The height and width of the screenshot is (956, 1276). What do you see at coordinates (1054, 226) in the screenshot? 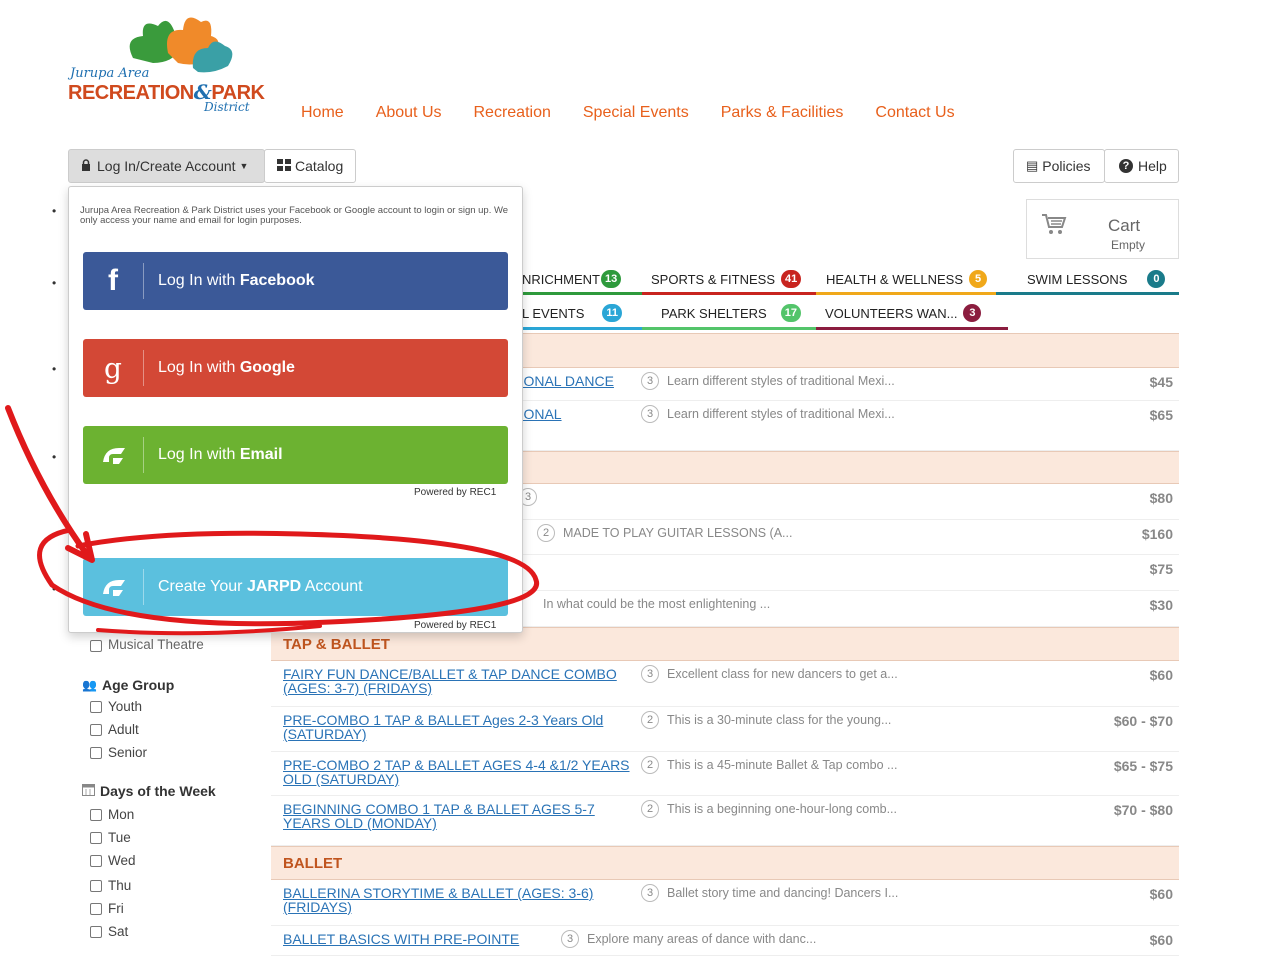
I see `cart-icon` at bounding box center [1054, 226].